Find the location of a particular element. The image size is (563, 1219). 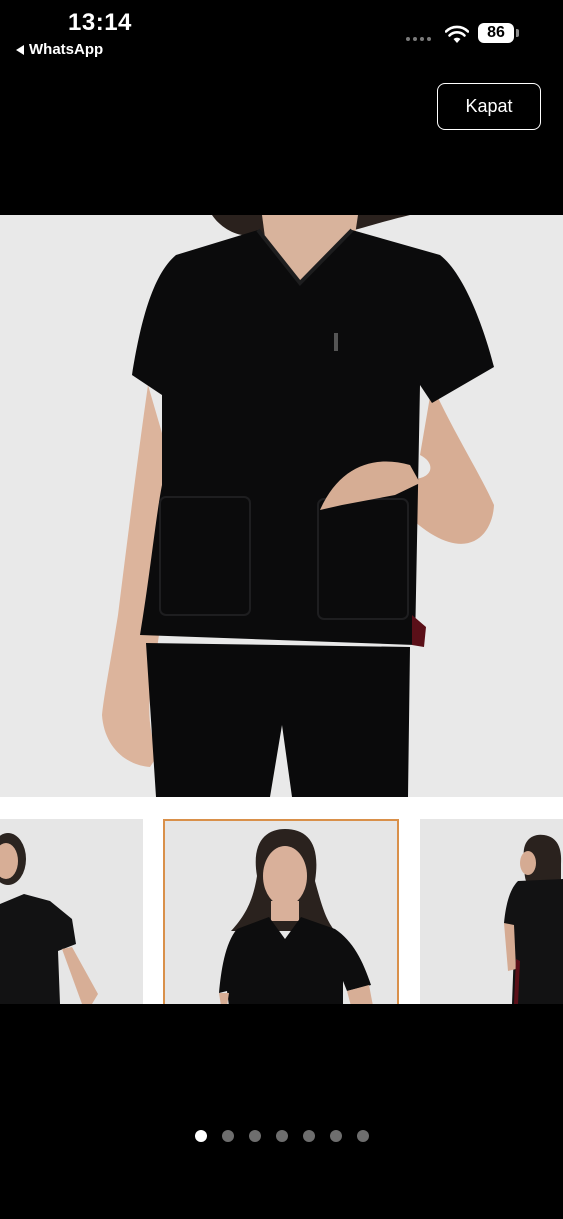

page-indicator is located at coordinates (282, 1136).